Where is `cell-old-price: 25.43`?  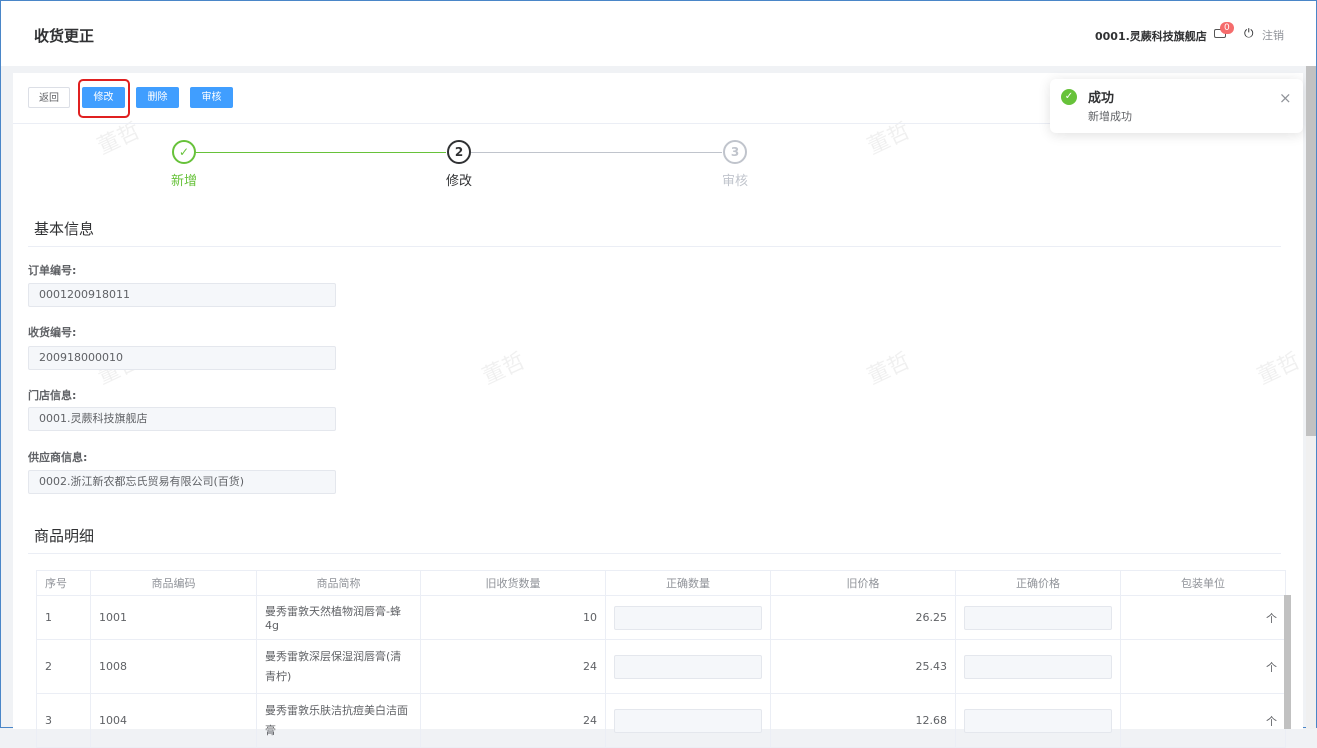
cell-old-price: 25.43 is located at coordinates (863, 666).